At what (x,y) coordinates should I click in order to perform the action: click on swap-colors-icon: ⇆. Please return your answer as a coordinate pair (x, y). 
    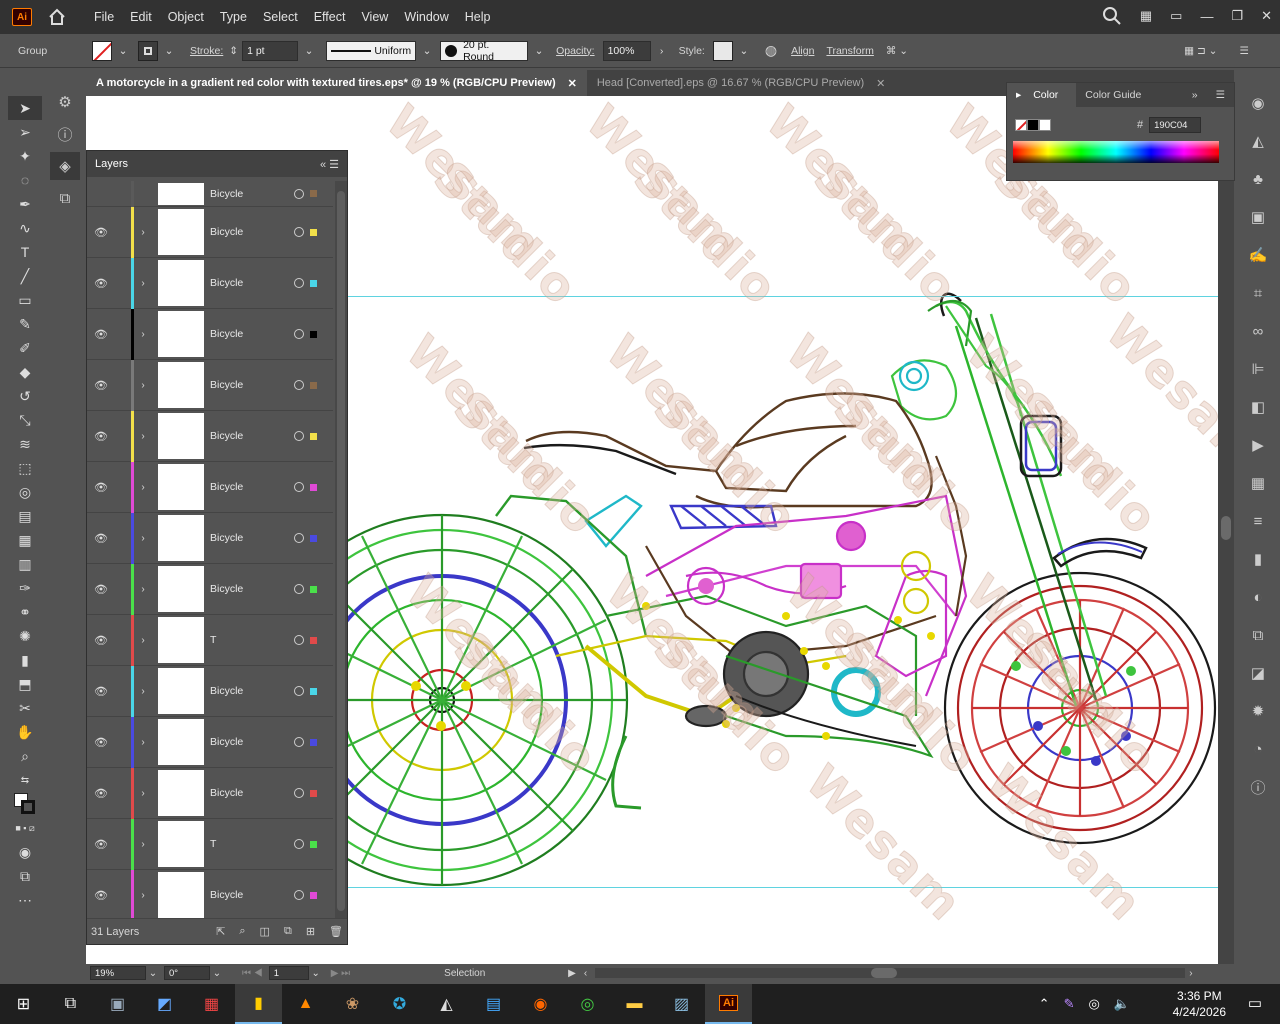
    Looking at the image, I should click on (25, 780).